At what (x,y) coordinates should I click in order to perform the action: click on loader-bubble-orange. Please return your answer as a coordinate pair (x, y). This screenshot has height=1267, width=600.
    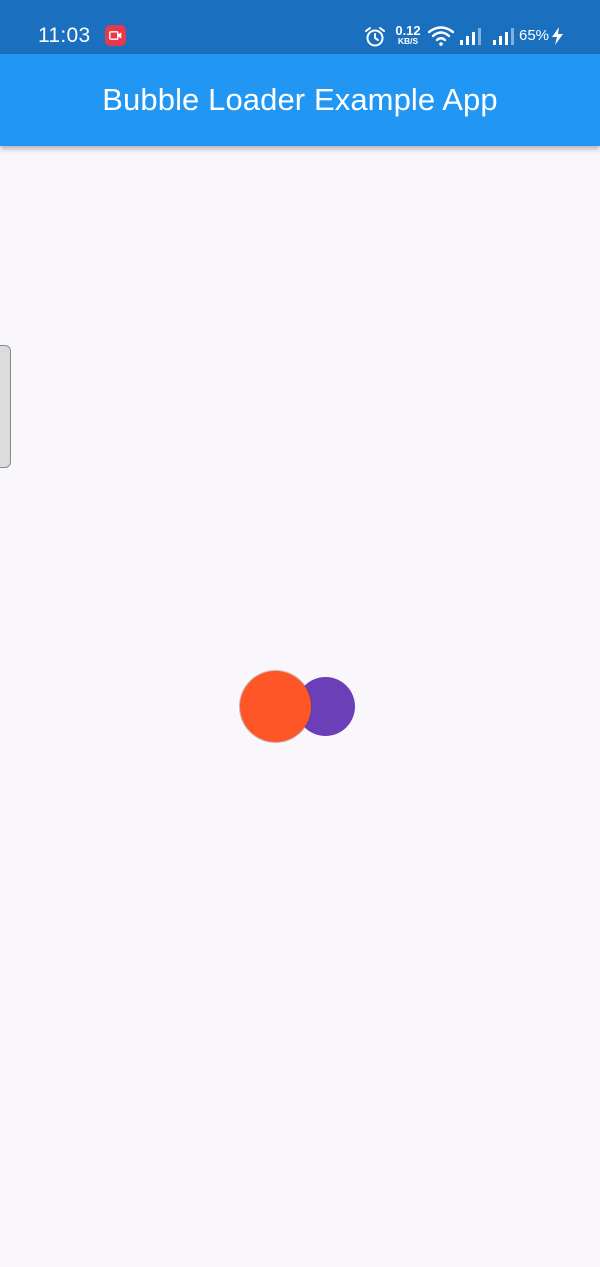
    Looking at the image, I should click on (275, 706).